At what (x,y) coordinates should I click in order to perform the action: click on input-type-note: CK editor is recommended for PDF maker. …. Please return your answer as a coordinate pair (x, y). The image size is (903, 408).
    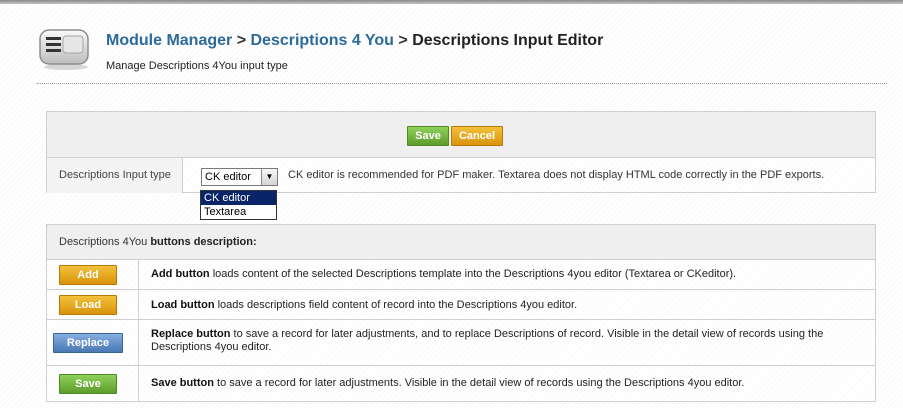
    Looking at the image, I should click on (556, 175).